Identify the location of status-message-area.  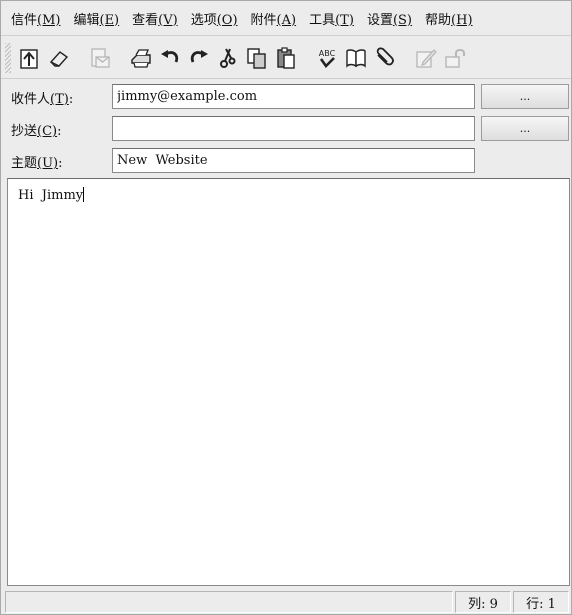
(229, 602).